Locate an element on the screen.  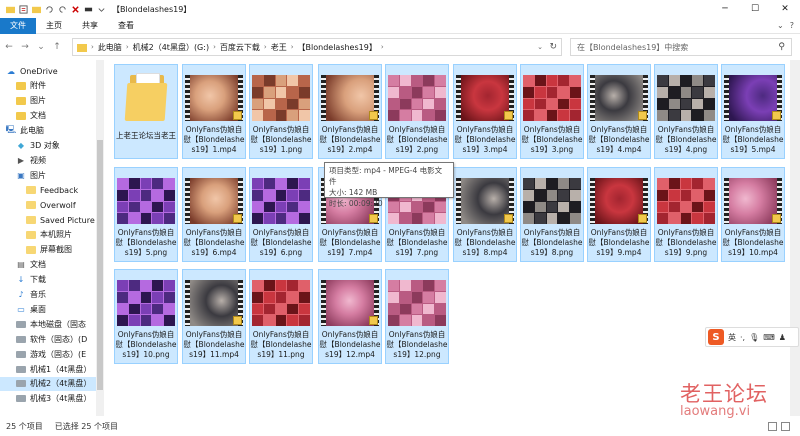
ime-language: 英 is located at coordinates (732, 337).